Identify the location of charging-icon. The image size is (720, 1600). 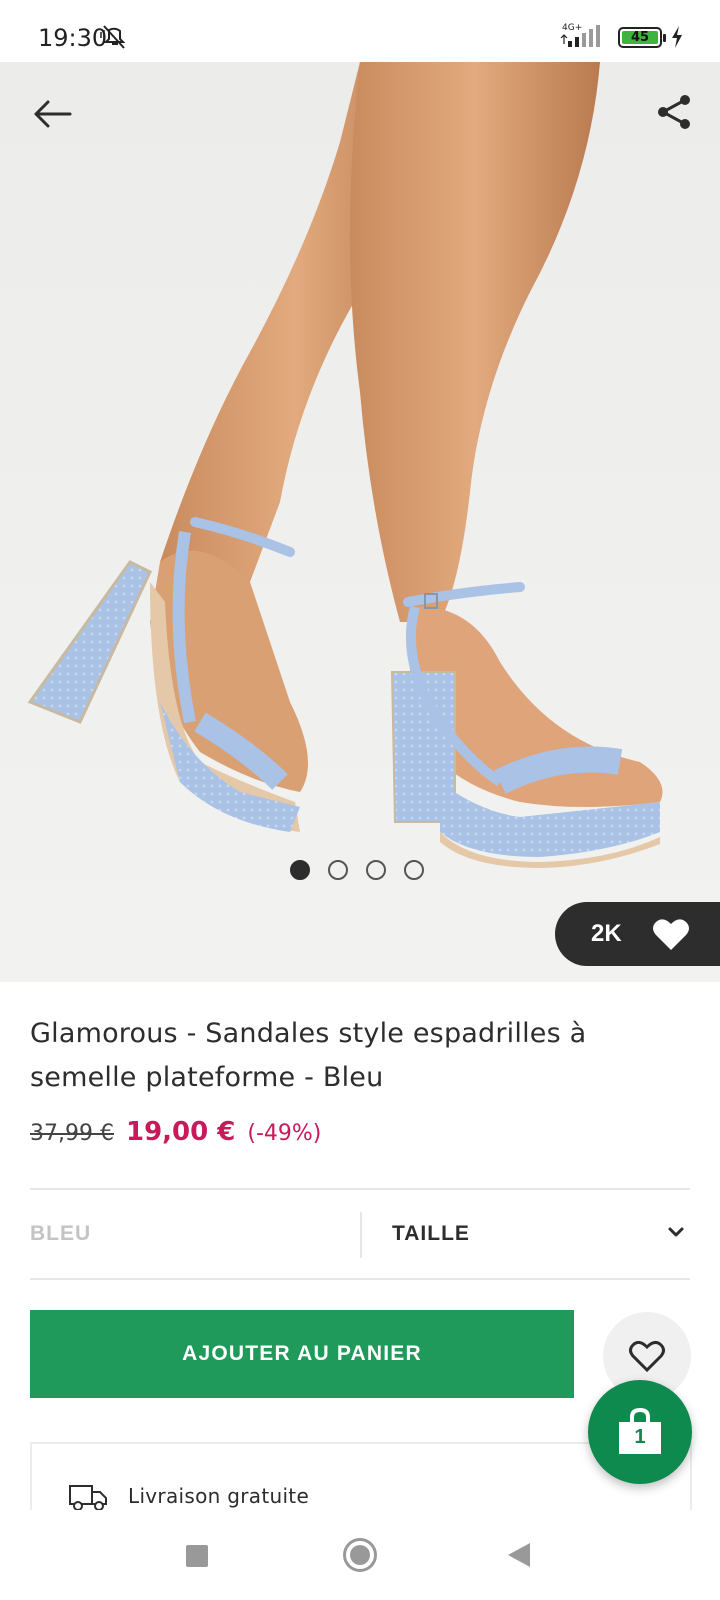
(677, 37).